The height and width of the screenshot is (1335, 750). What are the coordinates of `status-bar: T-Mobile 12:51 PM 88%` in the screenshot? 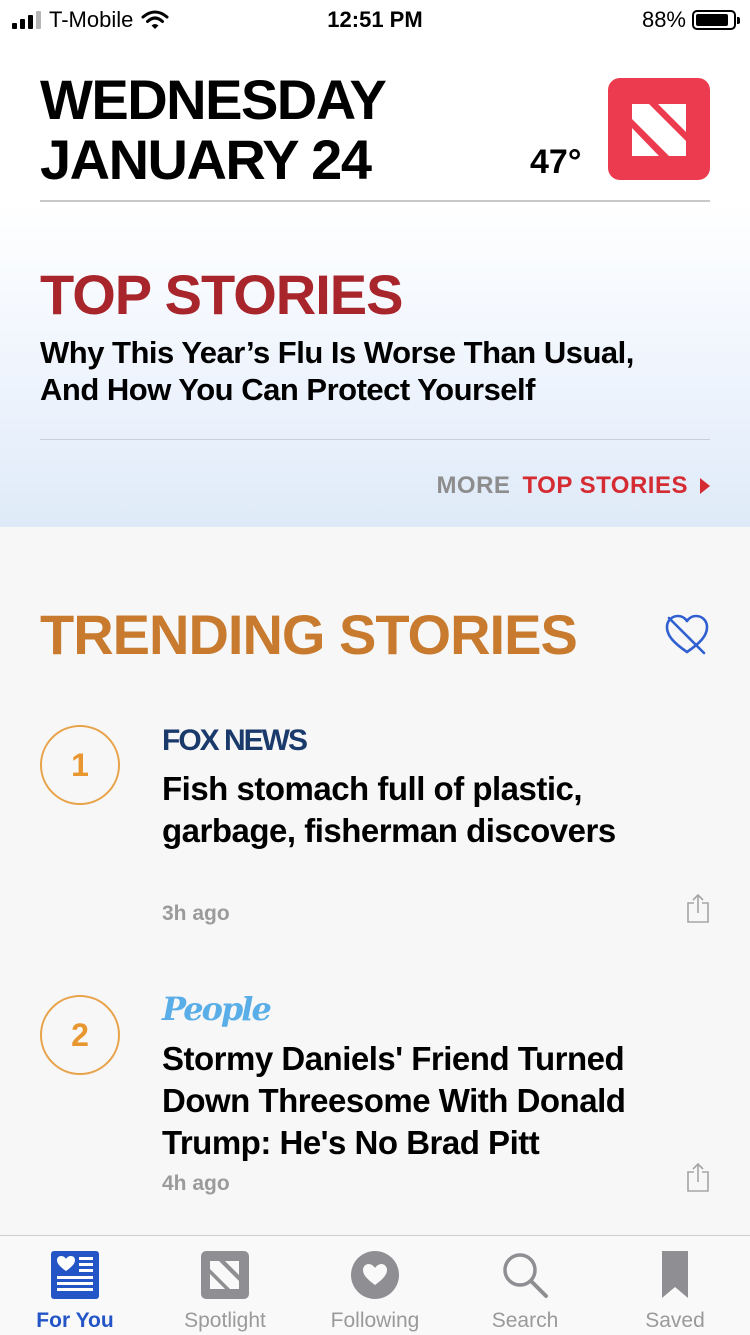 It's located at (375, 20).